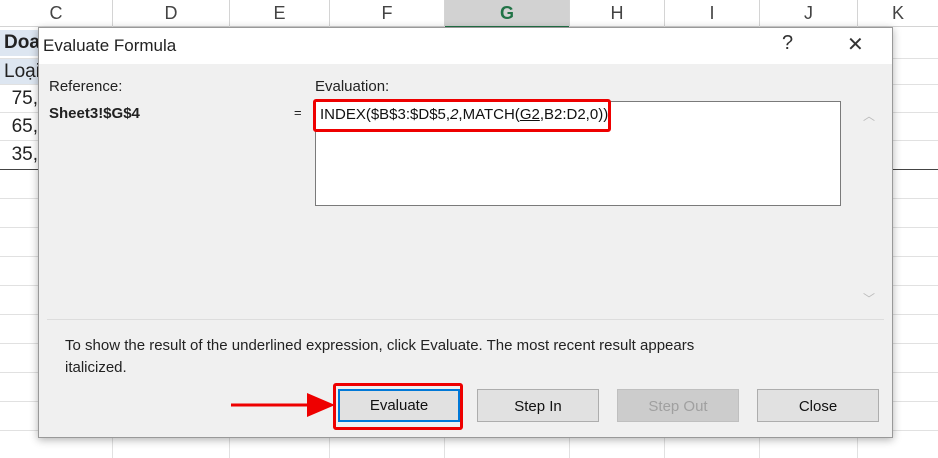 The height and width of the screenshot is (458, 938). What do you see at coordinates (898, 13) in the screenshot?
I see `column-header-k: K` at bounding box center [898, 13].